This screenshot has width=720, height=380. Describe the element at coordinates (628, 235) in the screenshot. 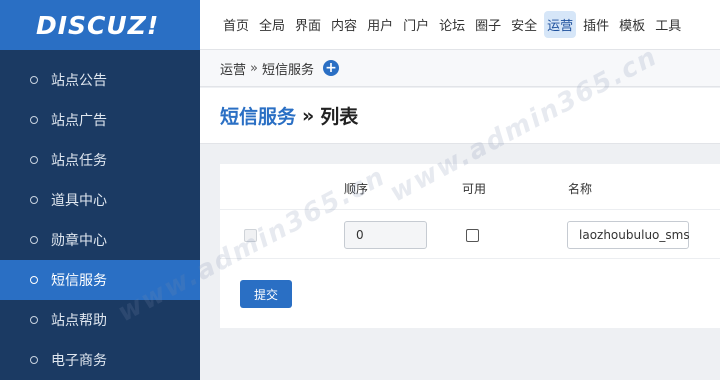

I see `name-input: laozhoubuluo_sms` at that location.